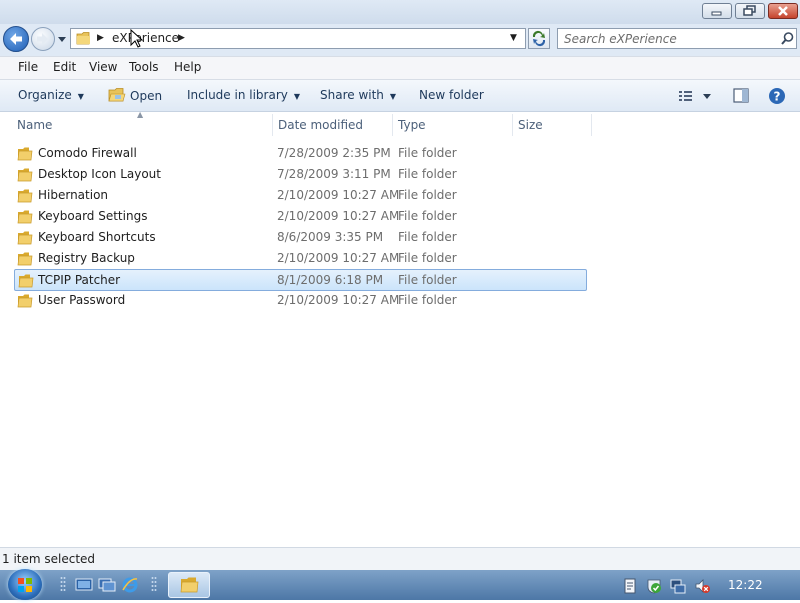 The width and height of the screenshot is (800, 603). What do you see at coordinates (79, 280) in the screenshot?
I see `file-name: TCPIP Patcher` at bounding box center [79, 280].